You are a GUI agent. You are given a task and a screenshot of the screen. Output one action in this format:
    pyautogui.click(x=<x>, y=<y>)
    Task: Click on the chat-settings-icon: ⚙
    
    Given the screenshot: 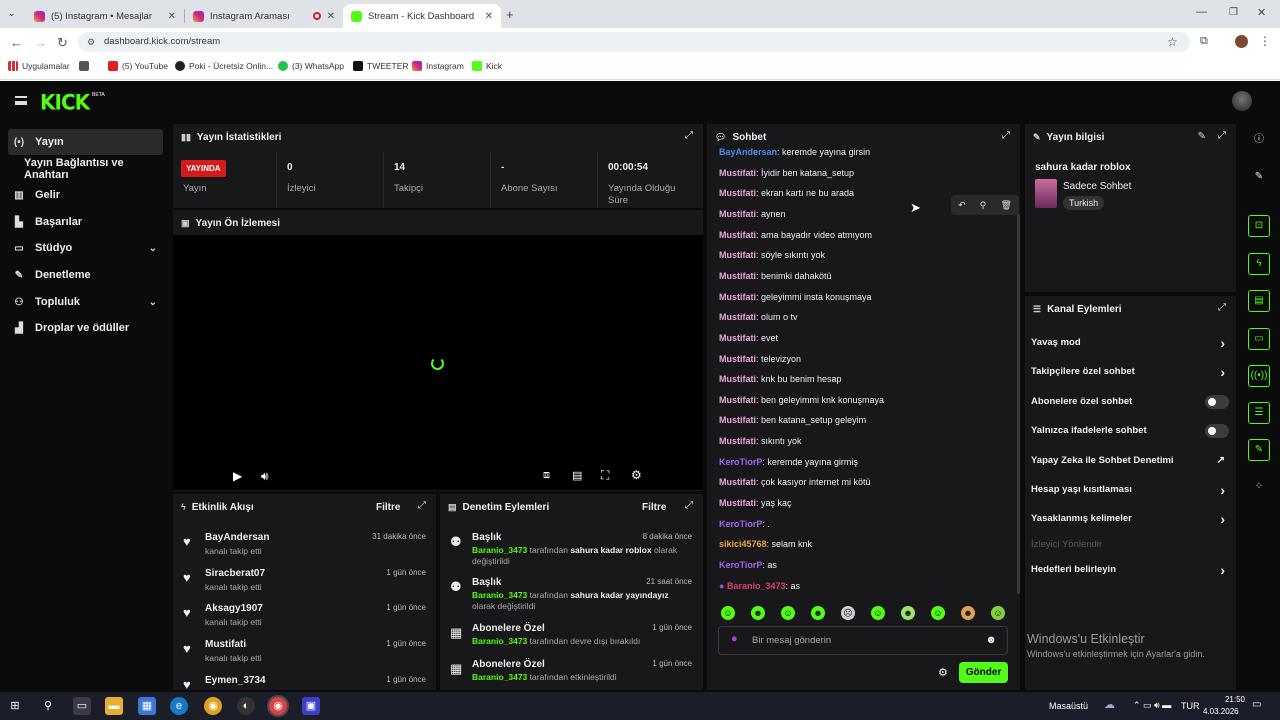 What is the action you would take?
    pyautogui.click(x=943, y=672)
    